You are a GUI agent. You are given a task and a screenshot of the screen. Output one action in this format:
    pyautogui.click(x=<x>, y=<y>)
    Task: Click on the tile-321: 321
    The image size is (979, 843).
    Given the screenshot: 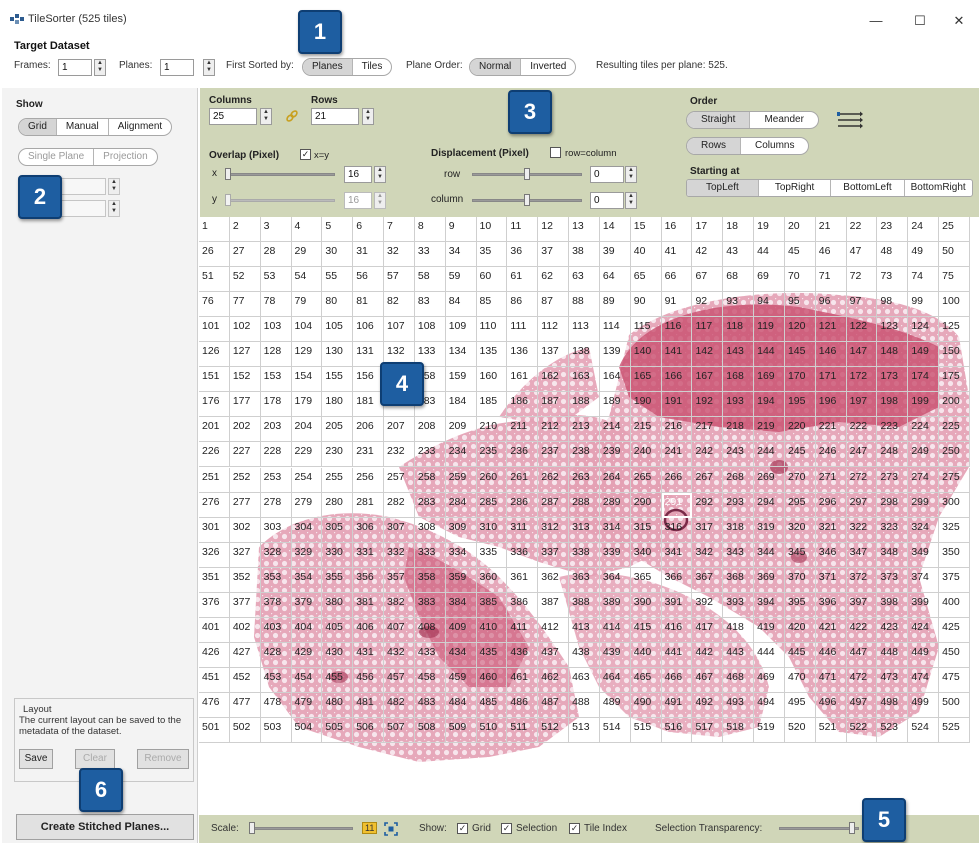 What is the action you would take?
    pyautogui.click(x=831, y=530)
    